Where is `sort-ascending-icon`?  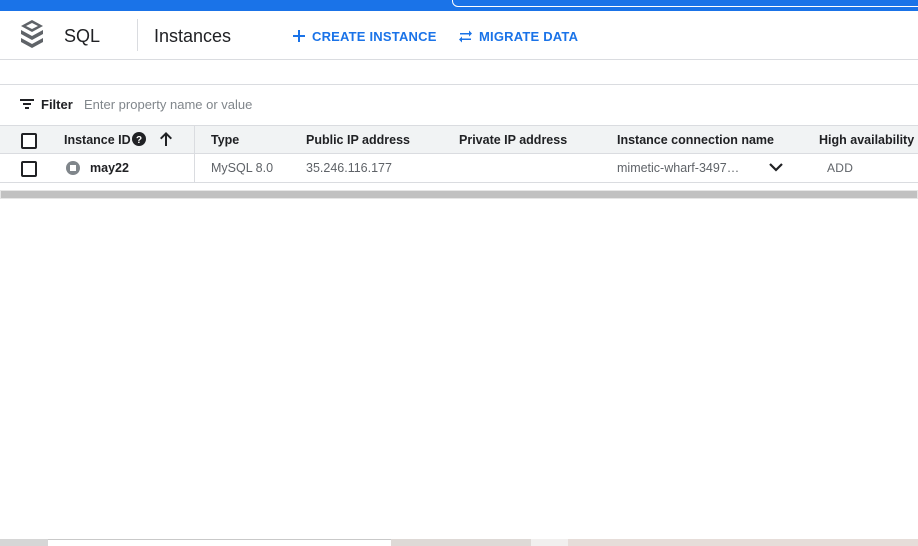
sort-ascending-icon is located at coordinates (166, 139).